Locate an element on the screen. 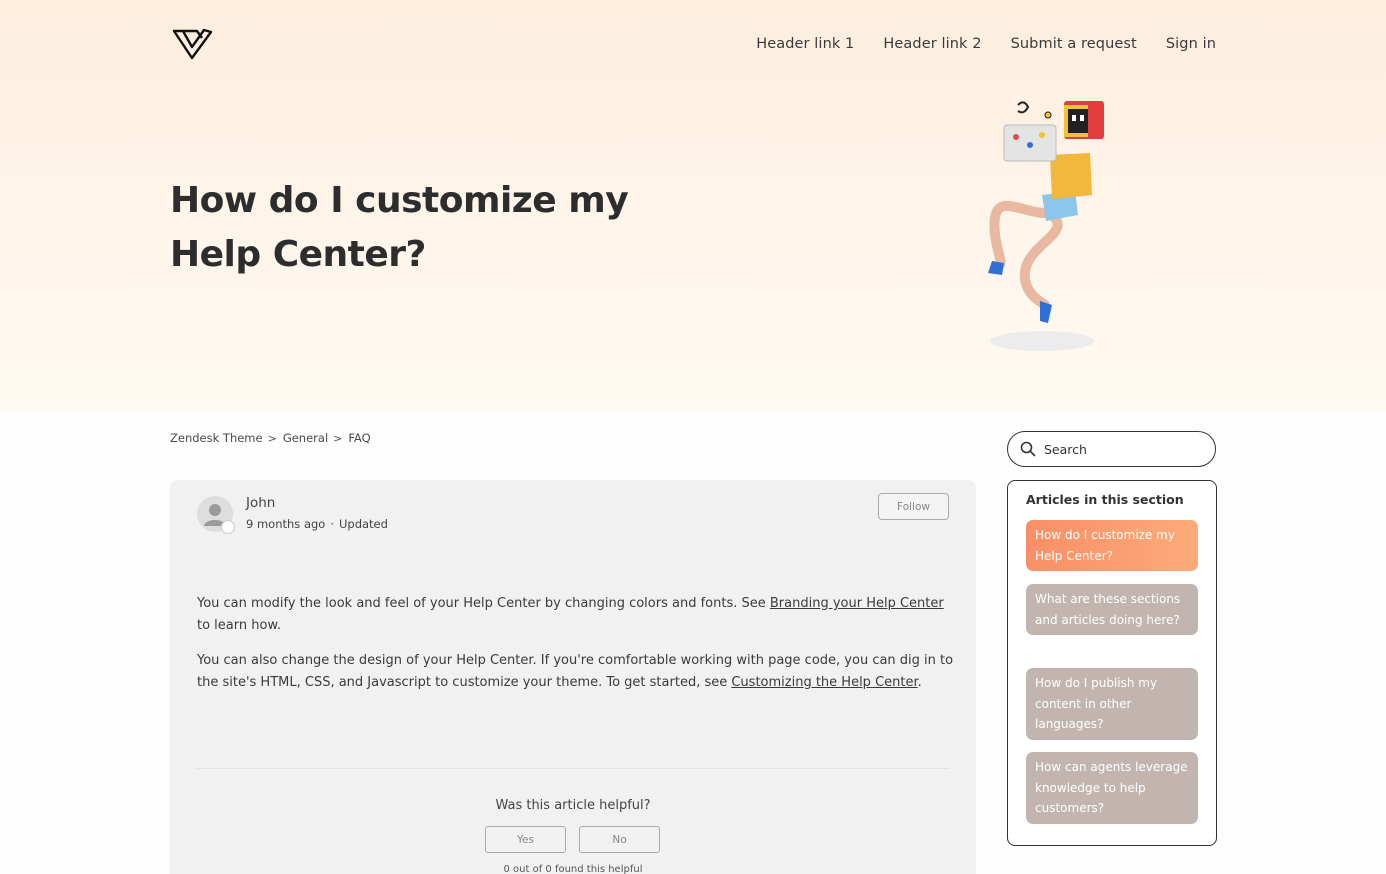  breadcrumb-item-zendesk-theme: Zendesk Theme is located at coordinates (216, 438).